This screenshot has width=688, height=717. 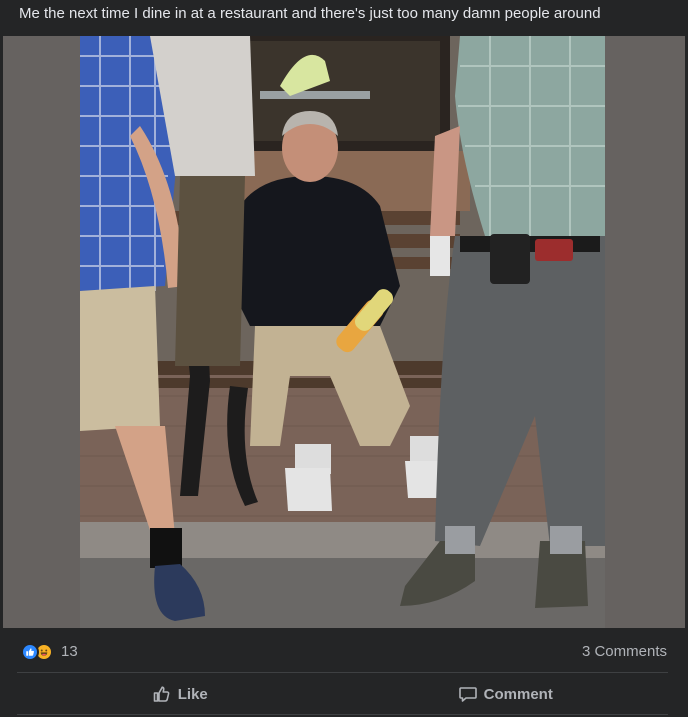 What do you see at coordinates (192, 694) in the screenshot?
I see `like-label: Like` at bounding box center [192, 694].